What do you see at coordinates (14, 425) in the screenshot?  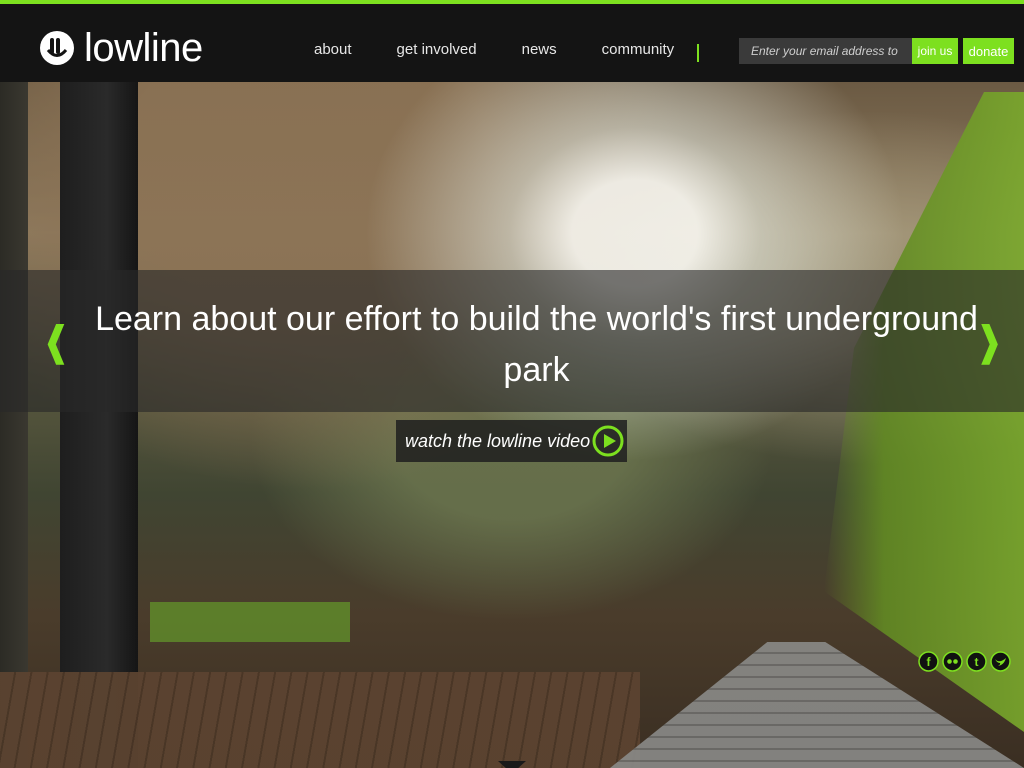 I see `hero-pillar-left` at bounding box center [14, 425].